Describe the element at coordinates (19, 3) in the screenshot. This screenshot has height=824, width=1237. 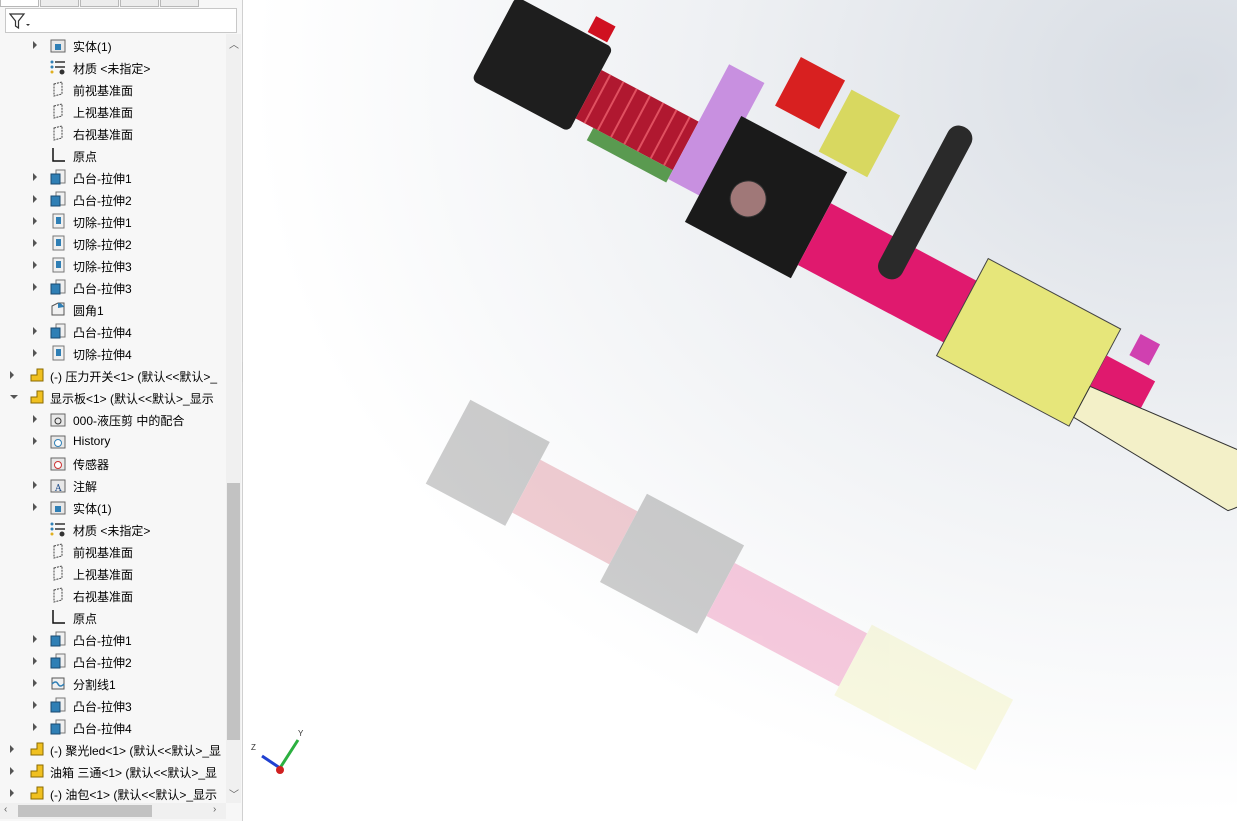
I see `tab-feature-manager` at that location.